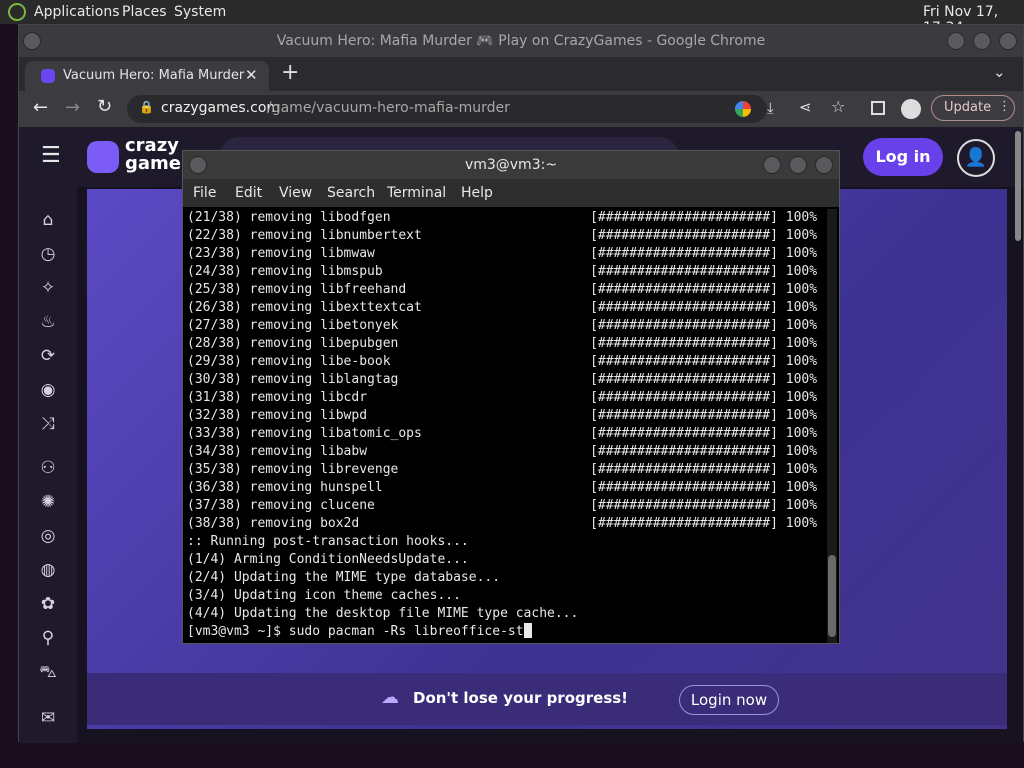 This screenshot has width=1024, height=768. Describe the element at coordinates (48, 502) in the screenshot. I see `action-icon: ✺` at that location.